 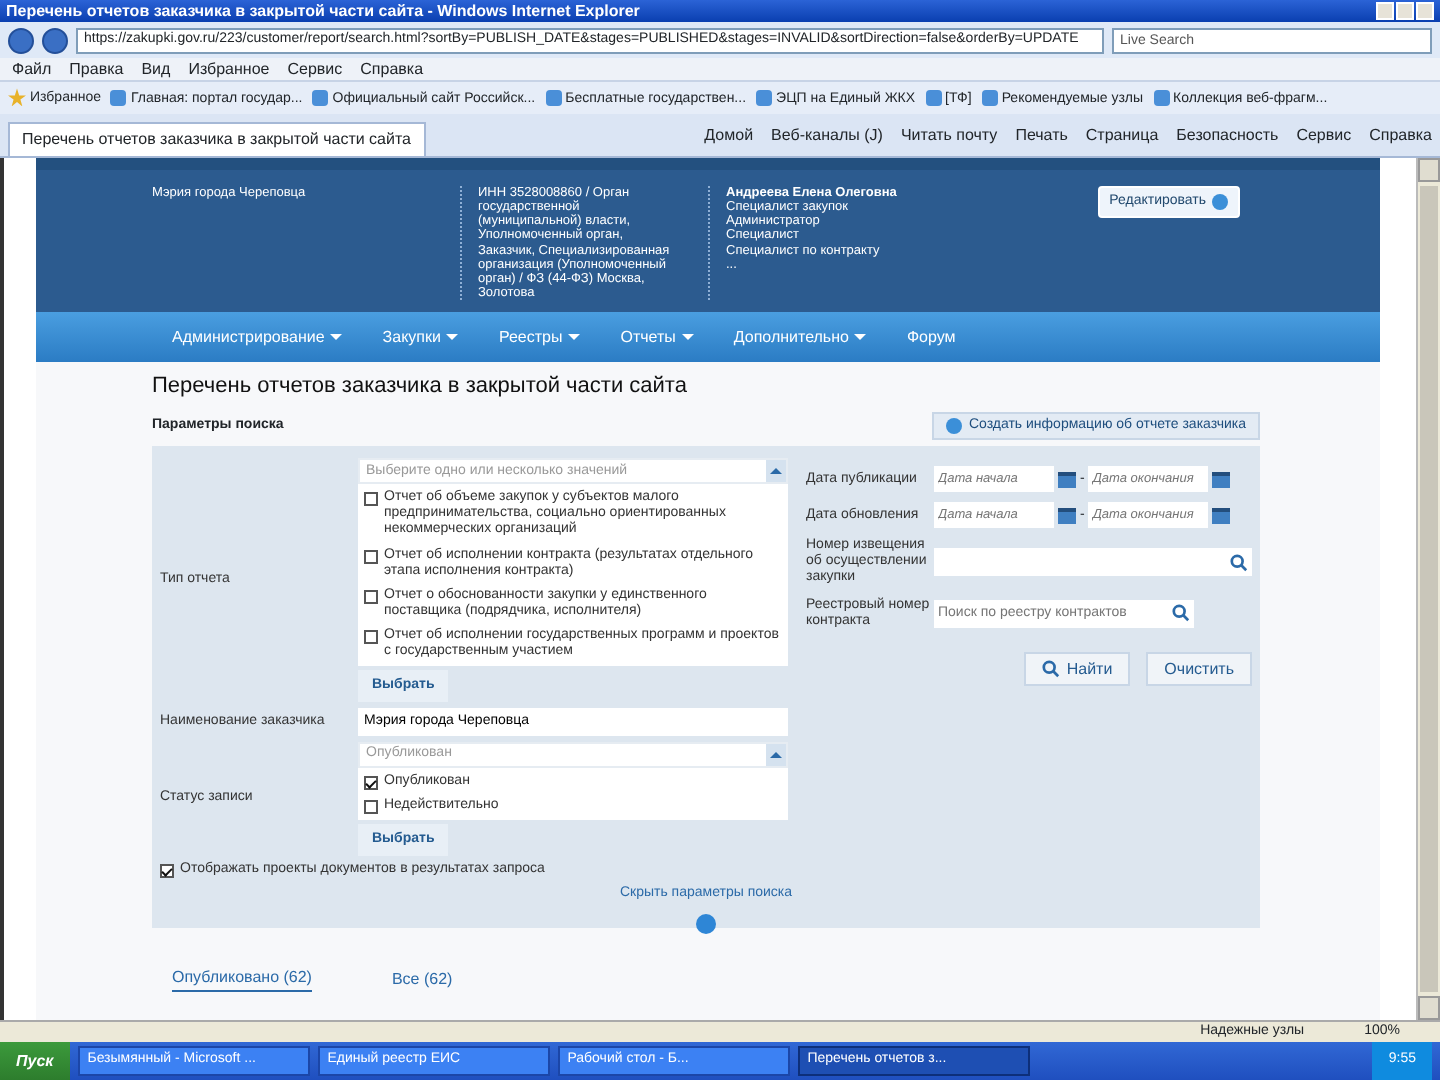 I want to click on clear-button: Очистить, so click(x=1199, y=668).